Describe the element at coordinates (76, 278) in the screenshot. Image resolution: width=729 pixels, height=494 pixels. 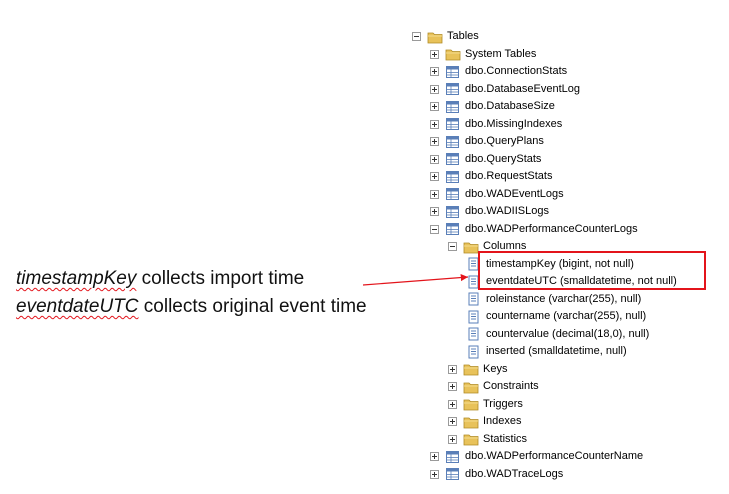
I see `annotation-keyword-timestampkey: timestampKey` at that location.